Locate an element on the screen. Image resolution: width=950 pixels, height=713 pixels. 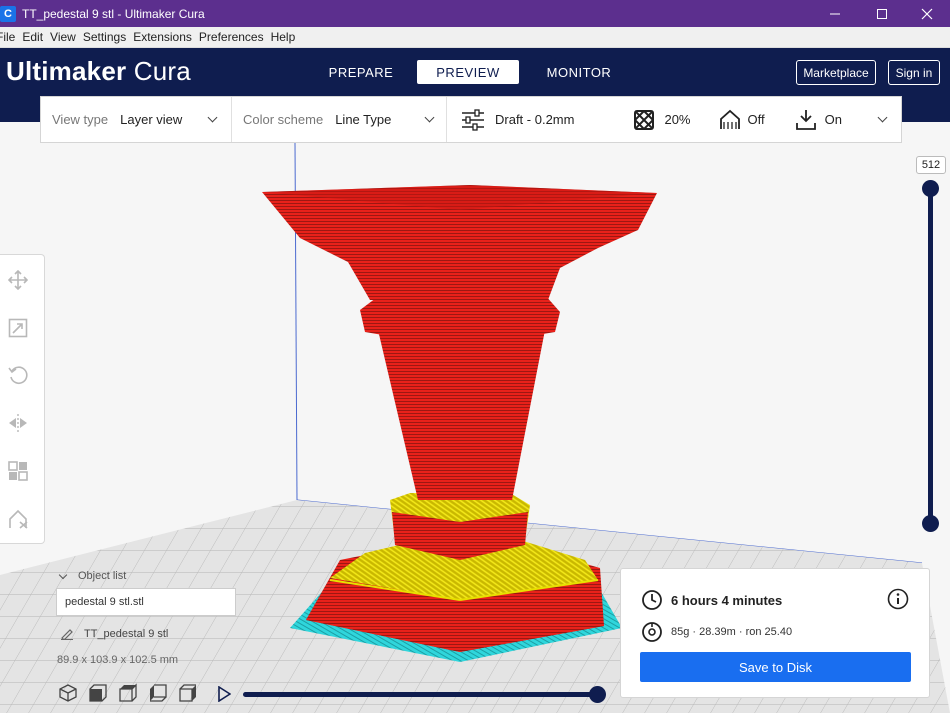
color-scheme-value: Line Type is located at coordinates (363, 119).